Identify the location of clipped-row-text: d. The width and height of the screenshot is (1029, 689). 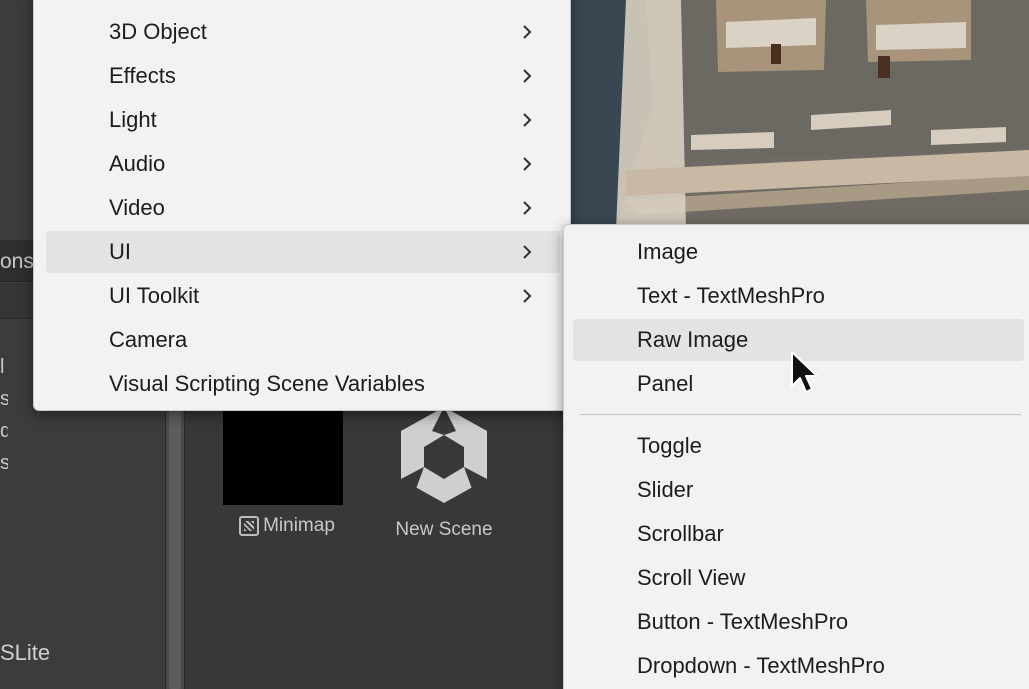
(4, 431).